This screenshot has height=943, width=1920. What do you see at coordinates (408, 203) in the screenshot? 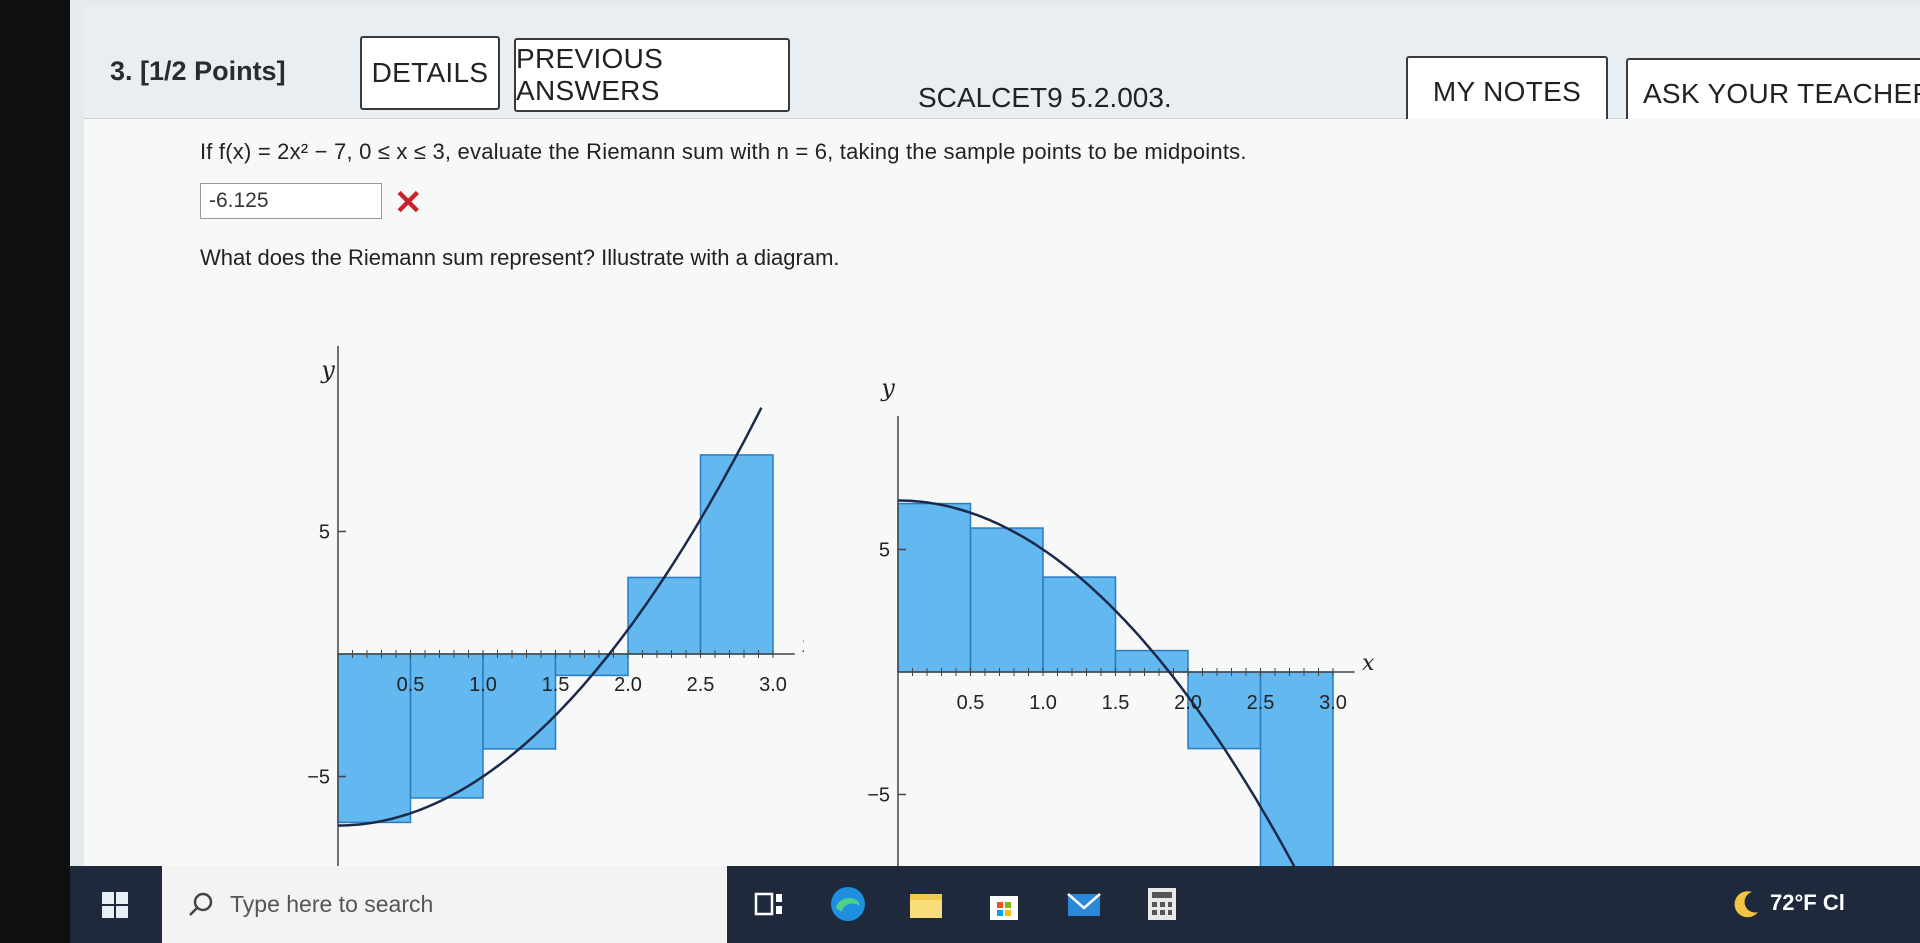
I see `incorrect-icon: ✕` at bounding box center [408, 203].